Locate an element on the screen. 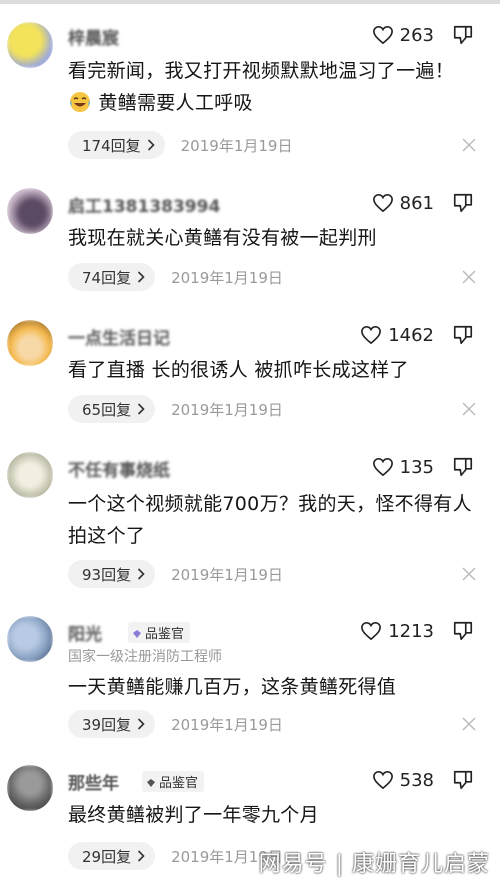  like-count: 135 is located at coordinates (416, 467).